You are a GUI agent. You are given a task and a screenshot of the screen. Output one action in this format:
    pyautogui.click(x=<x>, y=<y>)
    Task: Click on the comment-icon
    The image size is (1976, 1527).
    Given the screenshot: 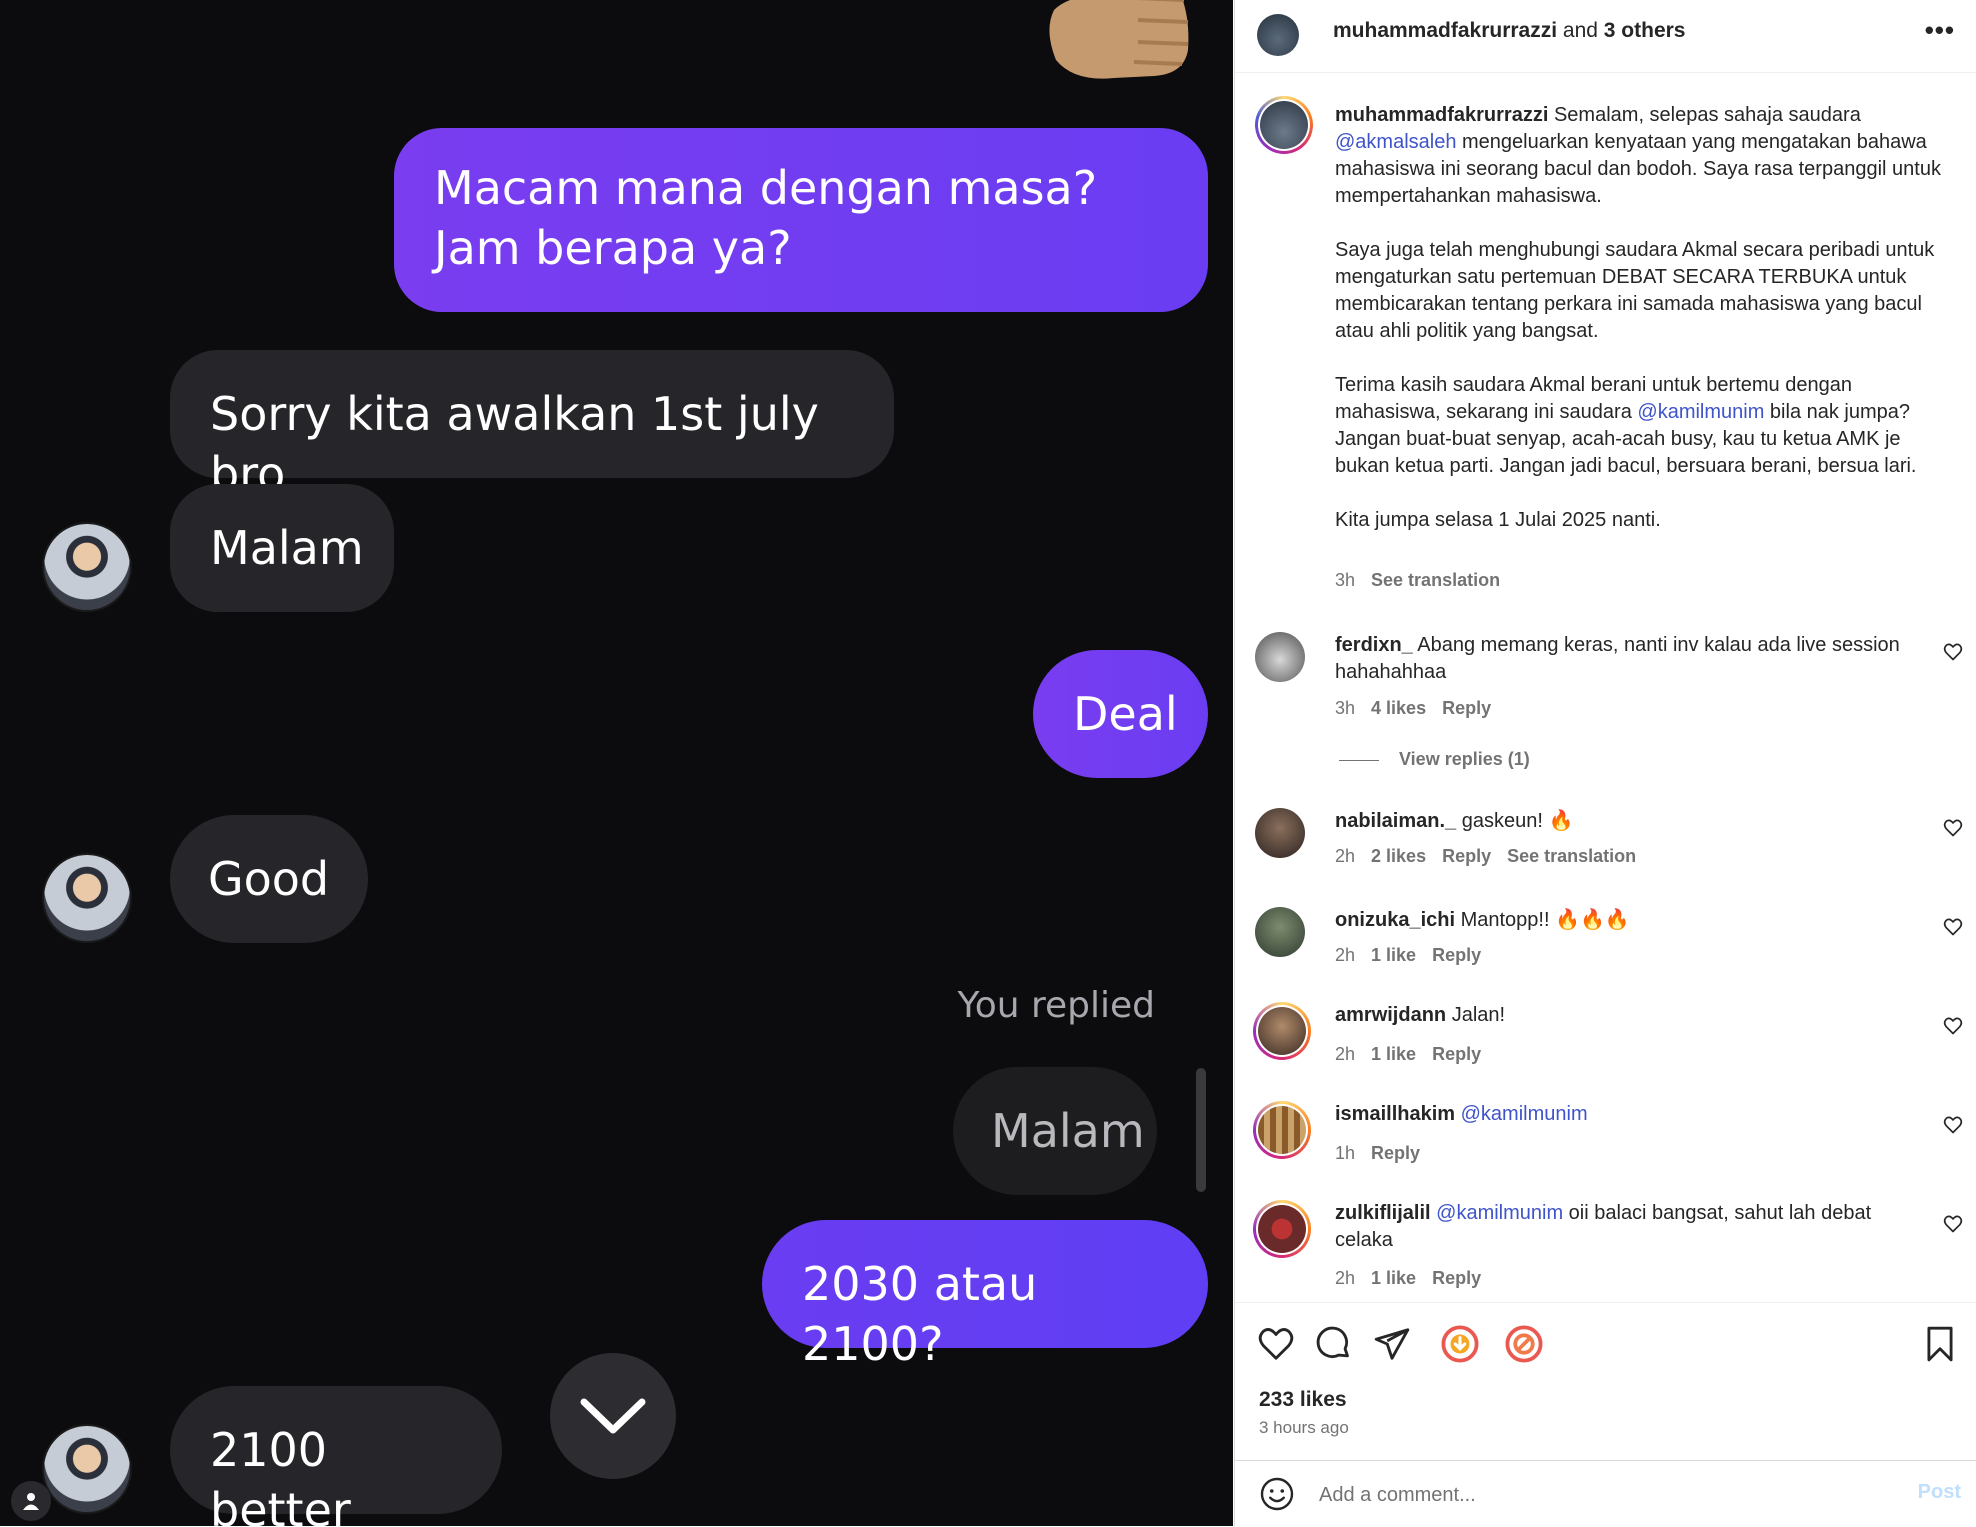 What is the action you would take?
    pyautogui.click(x=1334, y=1344)
    